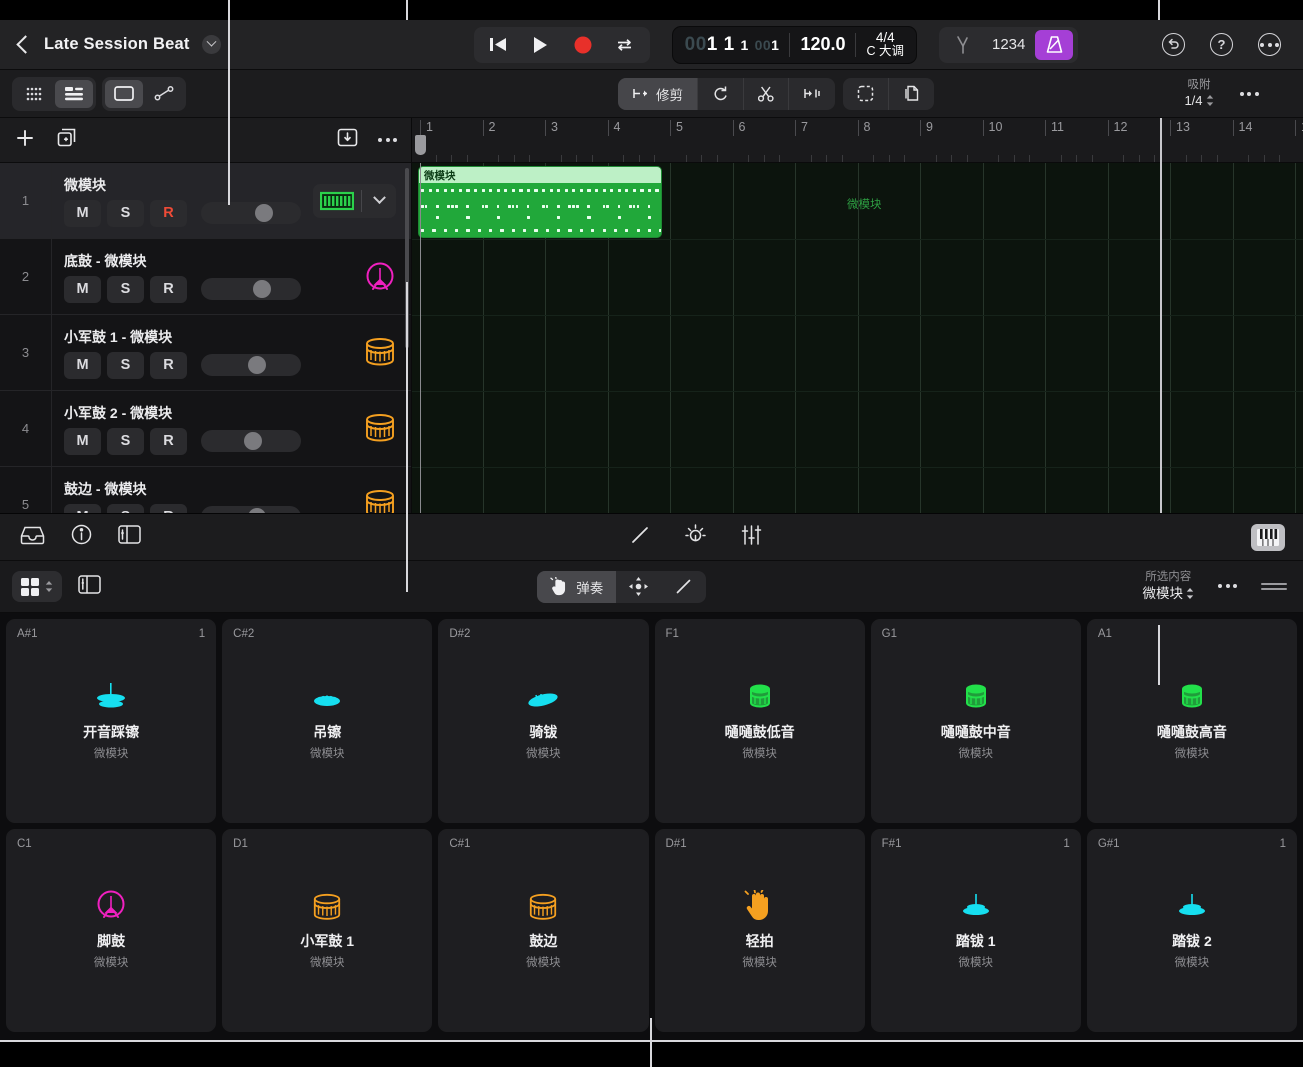  What do you see at coordinates (975, 930) in the screenshot?
I see `drum-pad: F#1 1 踏钹 1 微模块` at bounding box center [975, 930].